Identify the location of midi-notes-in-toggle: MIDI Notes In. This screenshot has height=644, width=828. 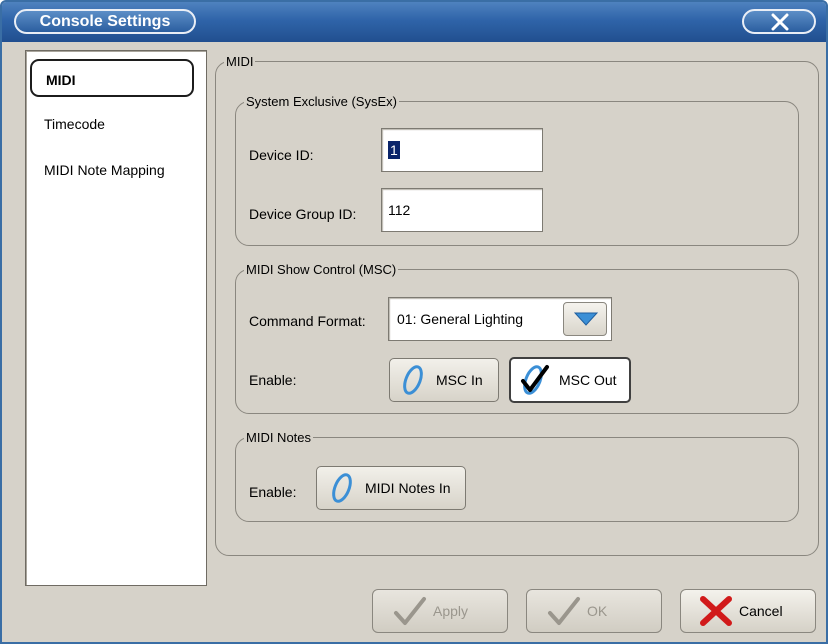
(391, 488).